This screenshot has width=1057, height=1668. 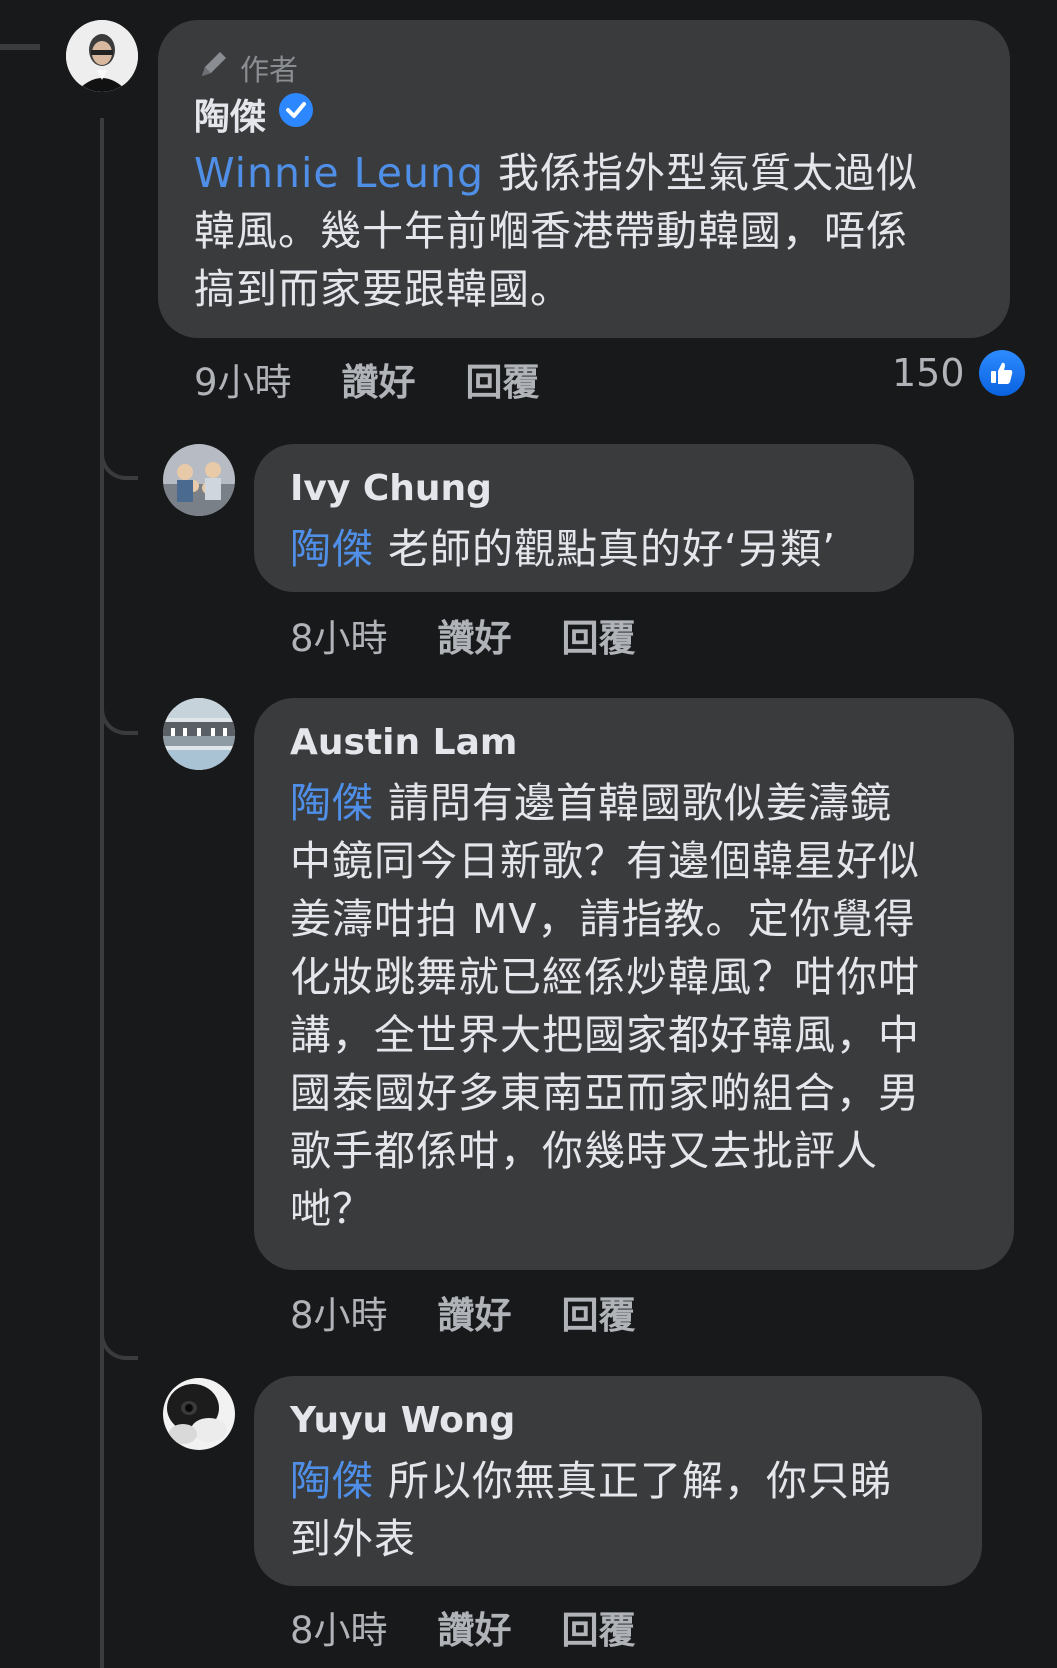 I want to click on comment-line: 所以你無真正了解，你只睇, so click(x=640, y=1481).